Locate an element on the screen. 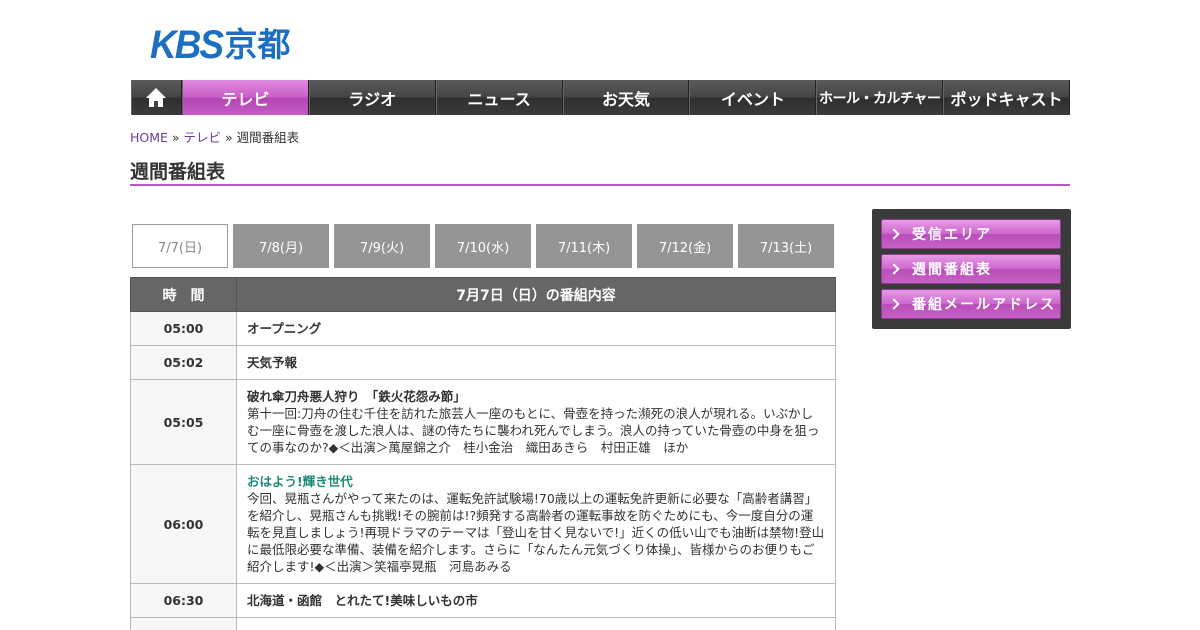 The height and width of the screenshot is (630, 1200). nav-item-radio: ラジオ is located at coordinates (372, 97).